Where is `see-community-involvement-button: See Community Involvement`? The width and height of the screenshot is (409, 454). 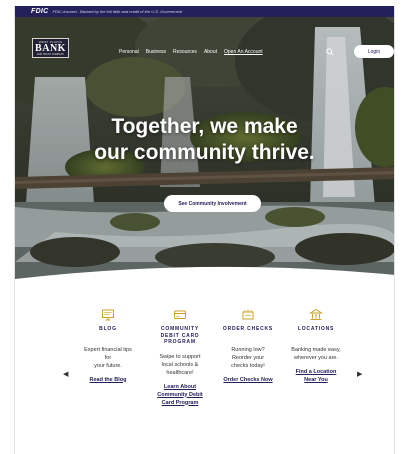
see-community-involvement-button: See Community Involvement is located at coordinates (212, 203).